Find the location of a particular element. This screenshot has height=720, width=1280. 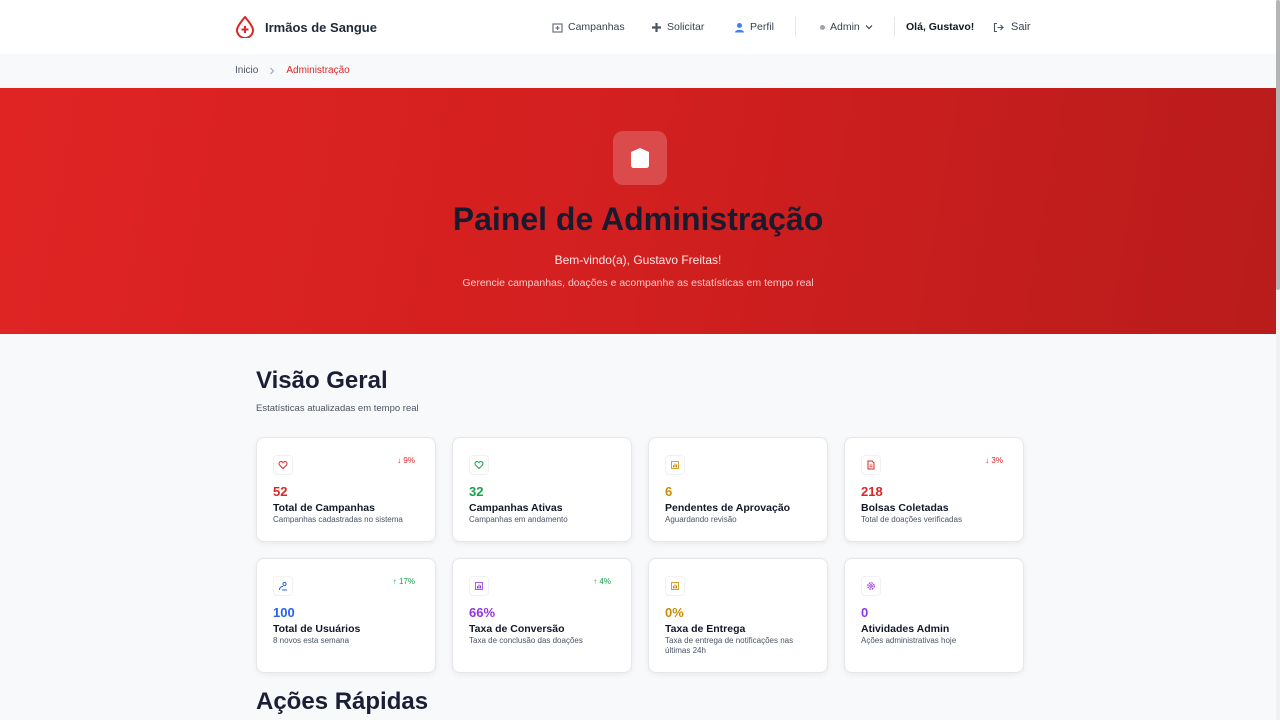

hero-icon-box is located at coordinates (640, 158).